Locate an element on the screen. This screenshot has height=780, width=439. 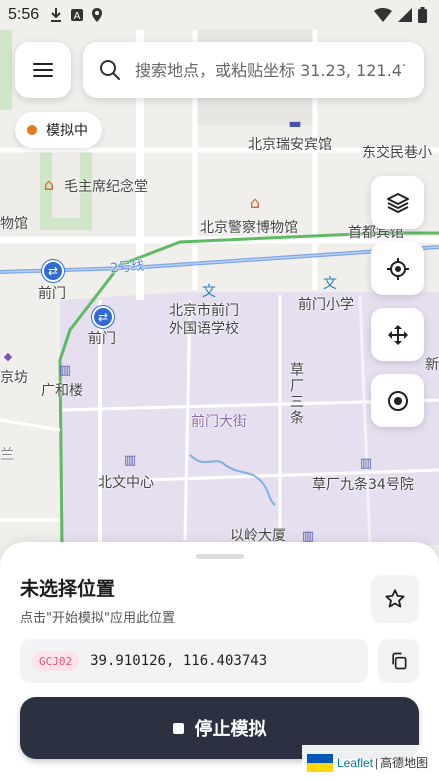
coordinate-display: GCJ02 39.910126, 116.403743 is located at coordinates (194, 661).